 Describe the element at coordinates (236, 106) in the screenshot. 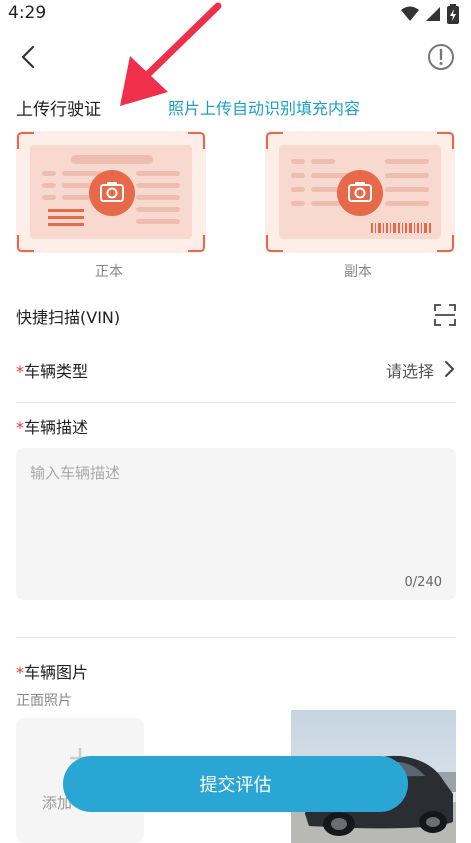

I see `license-section-header: 上传行驶证 照片上传自动识别填充内容` at that location.